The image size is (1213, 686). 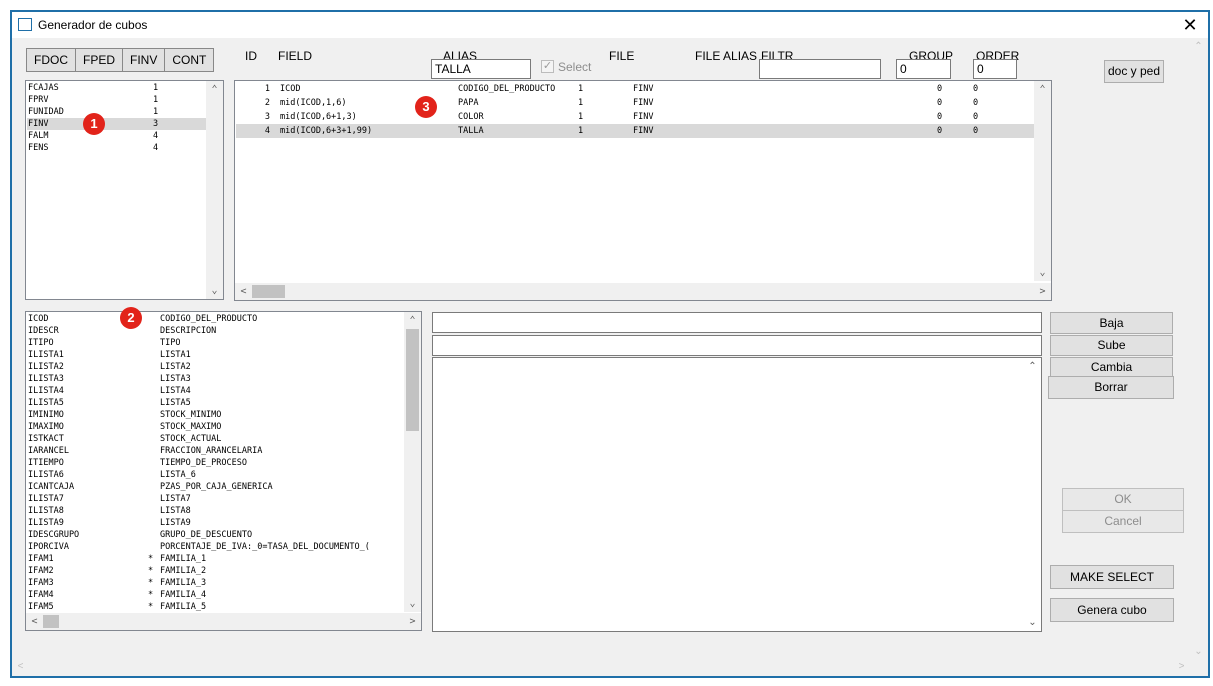 What do you see at coordinates (1042, 181) in the screenshot?
I see `grid-vscrollbar: ⌃ ⌄` at bounding box center [1042, 181].